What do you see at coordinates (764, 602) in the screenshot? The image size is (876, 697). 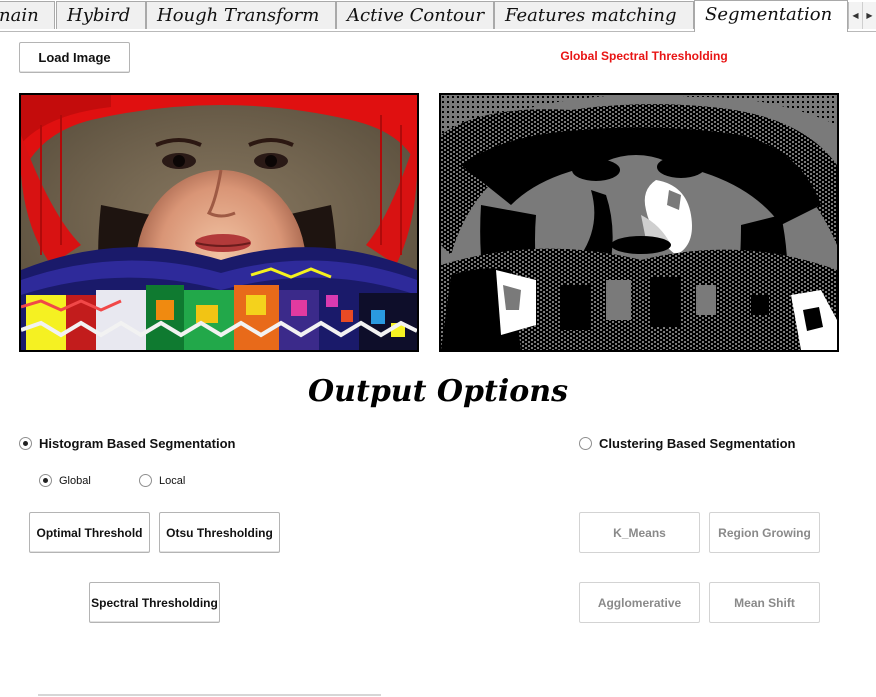 I see `mean-shift-button: Mean Shift` at bounding box center [764, 602].